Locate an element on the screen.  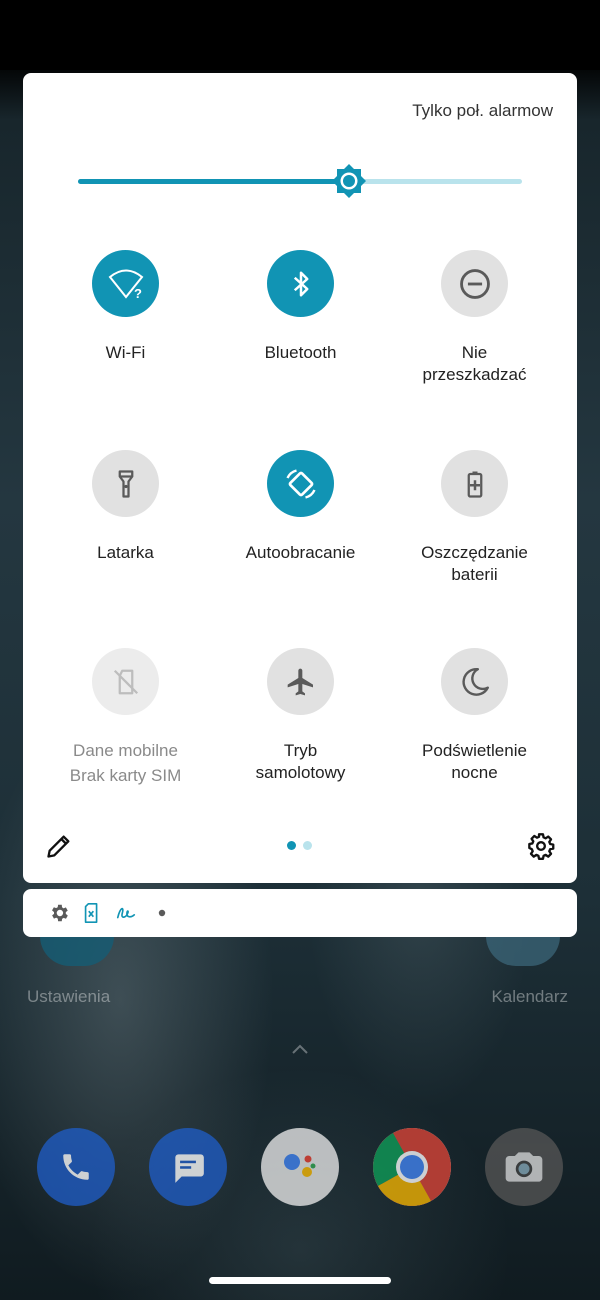
tile-mobile-data: Dane mobilne Brak karty SIM is located at coordinates (125, 726).